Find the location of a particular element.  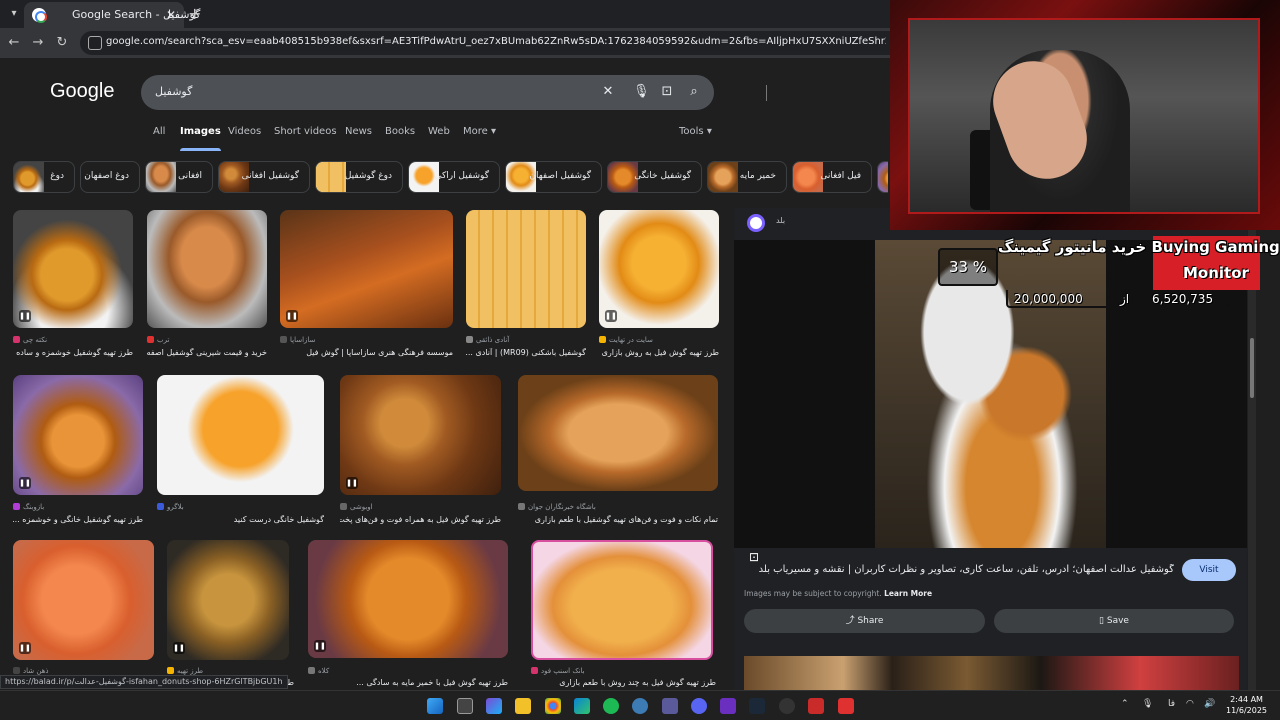

tools-button: Tools ▾ is located at coordinates (695, 131).